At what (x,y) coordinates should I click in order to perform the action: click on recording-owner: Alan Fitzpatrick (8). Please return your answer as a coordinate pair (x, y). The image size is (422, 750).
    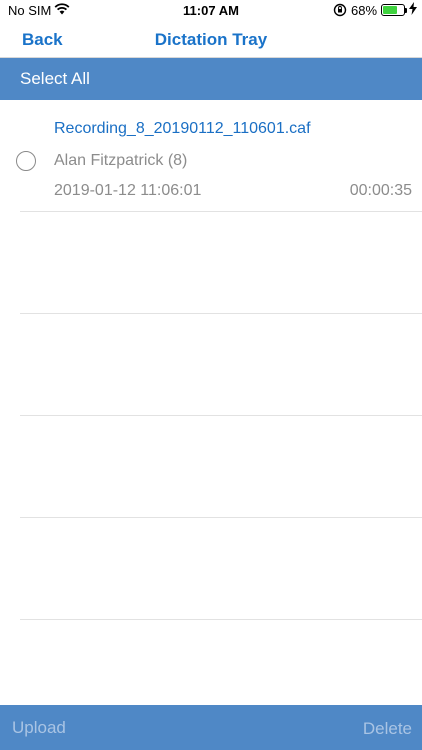
    Looking at the image, I should click on (121, 160).